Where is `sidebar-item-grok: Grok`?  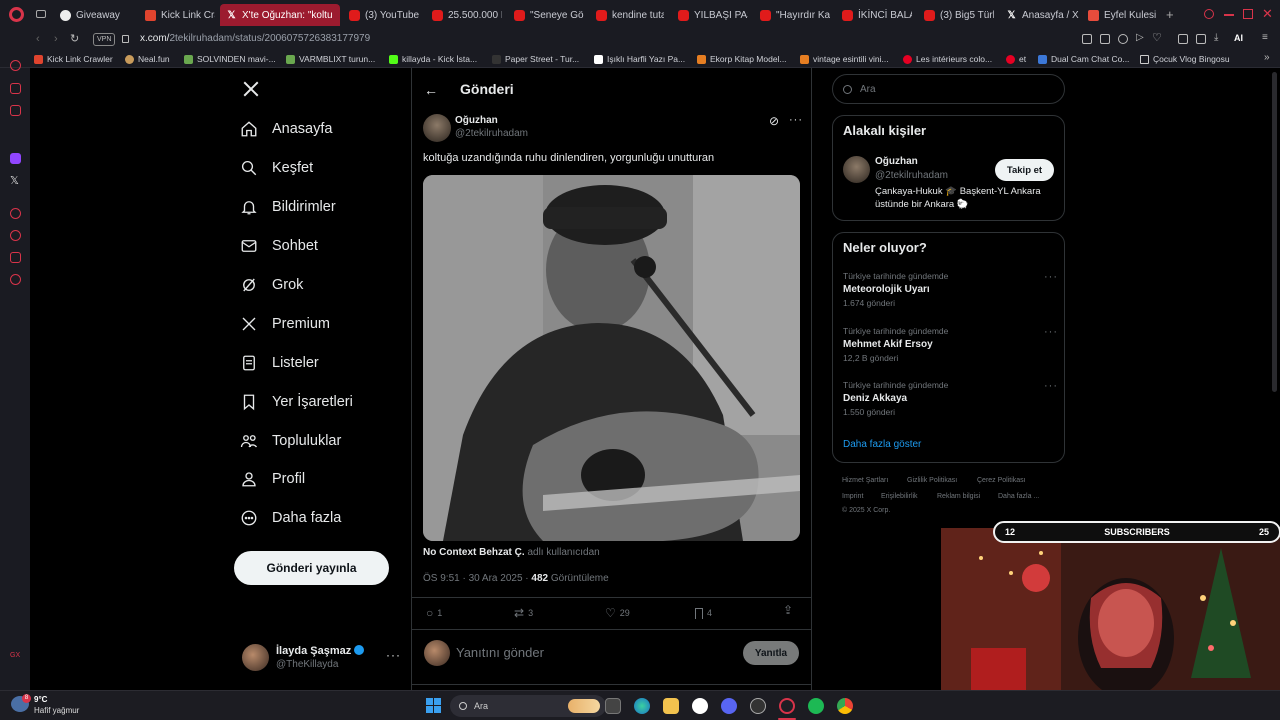
sidebar-item-grok: Grok is located at coordinates (271, 285).